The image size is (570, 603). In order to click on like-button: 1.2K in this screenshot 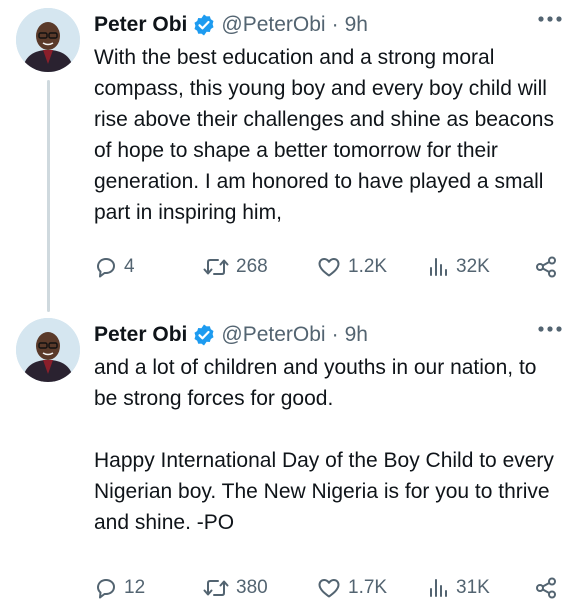, I will do `click(351, 267)`.